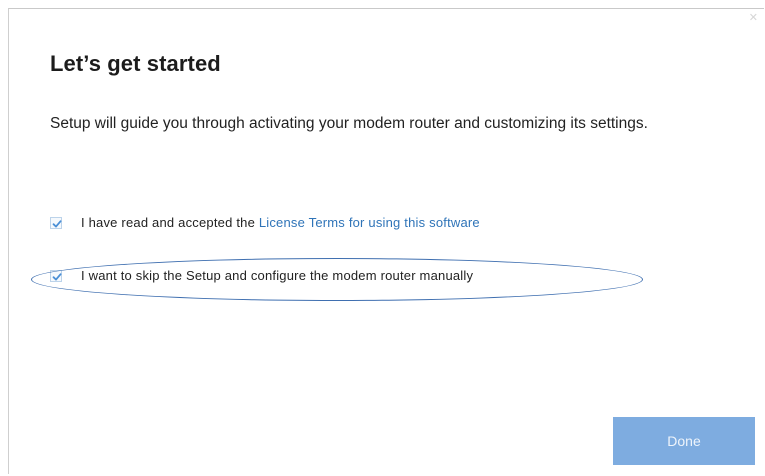 The image size is (765, 476). I want to click on done-button: Done, so click(684, 441).